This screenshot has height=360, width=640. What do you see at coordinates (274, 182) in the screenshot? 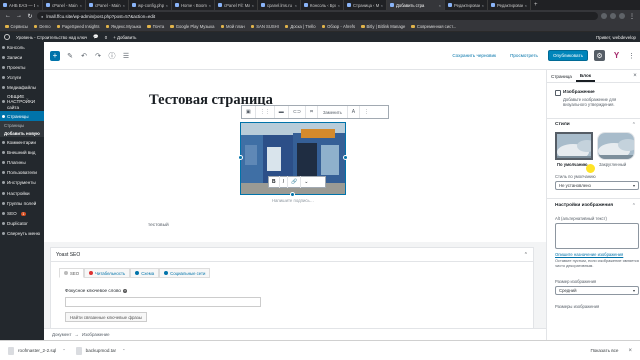
I see `bold-button: B` at bounding box center [274, 182].